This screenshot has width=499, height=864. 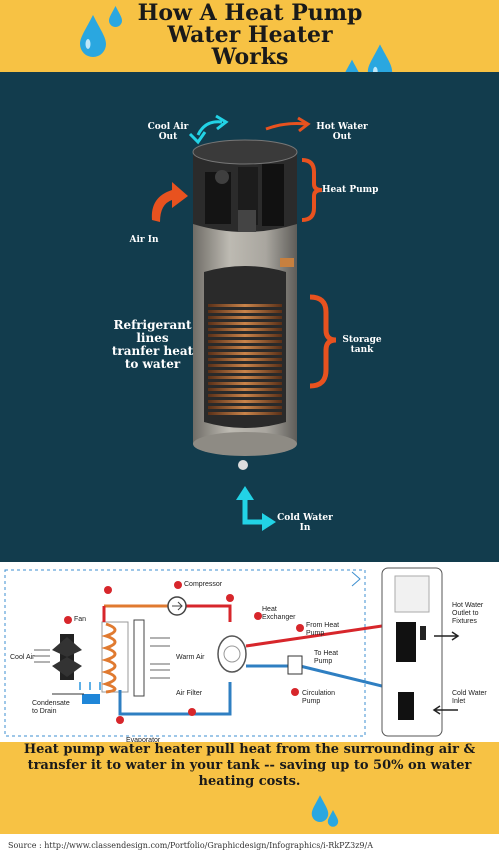 What do you see at coordinates (326, 653) in the screenshot?
I see `to-heat-pump-line-1: To Heat` at bounding box center [326, 653].